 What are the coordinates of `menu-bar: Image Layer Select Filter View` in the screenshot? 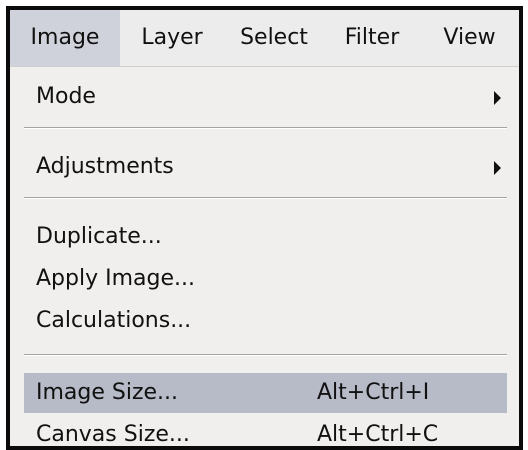 It's located at (264, 38).